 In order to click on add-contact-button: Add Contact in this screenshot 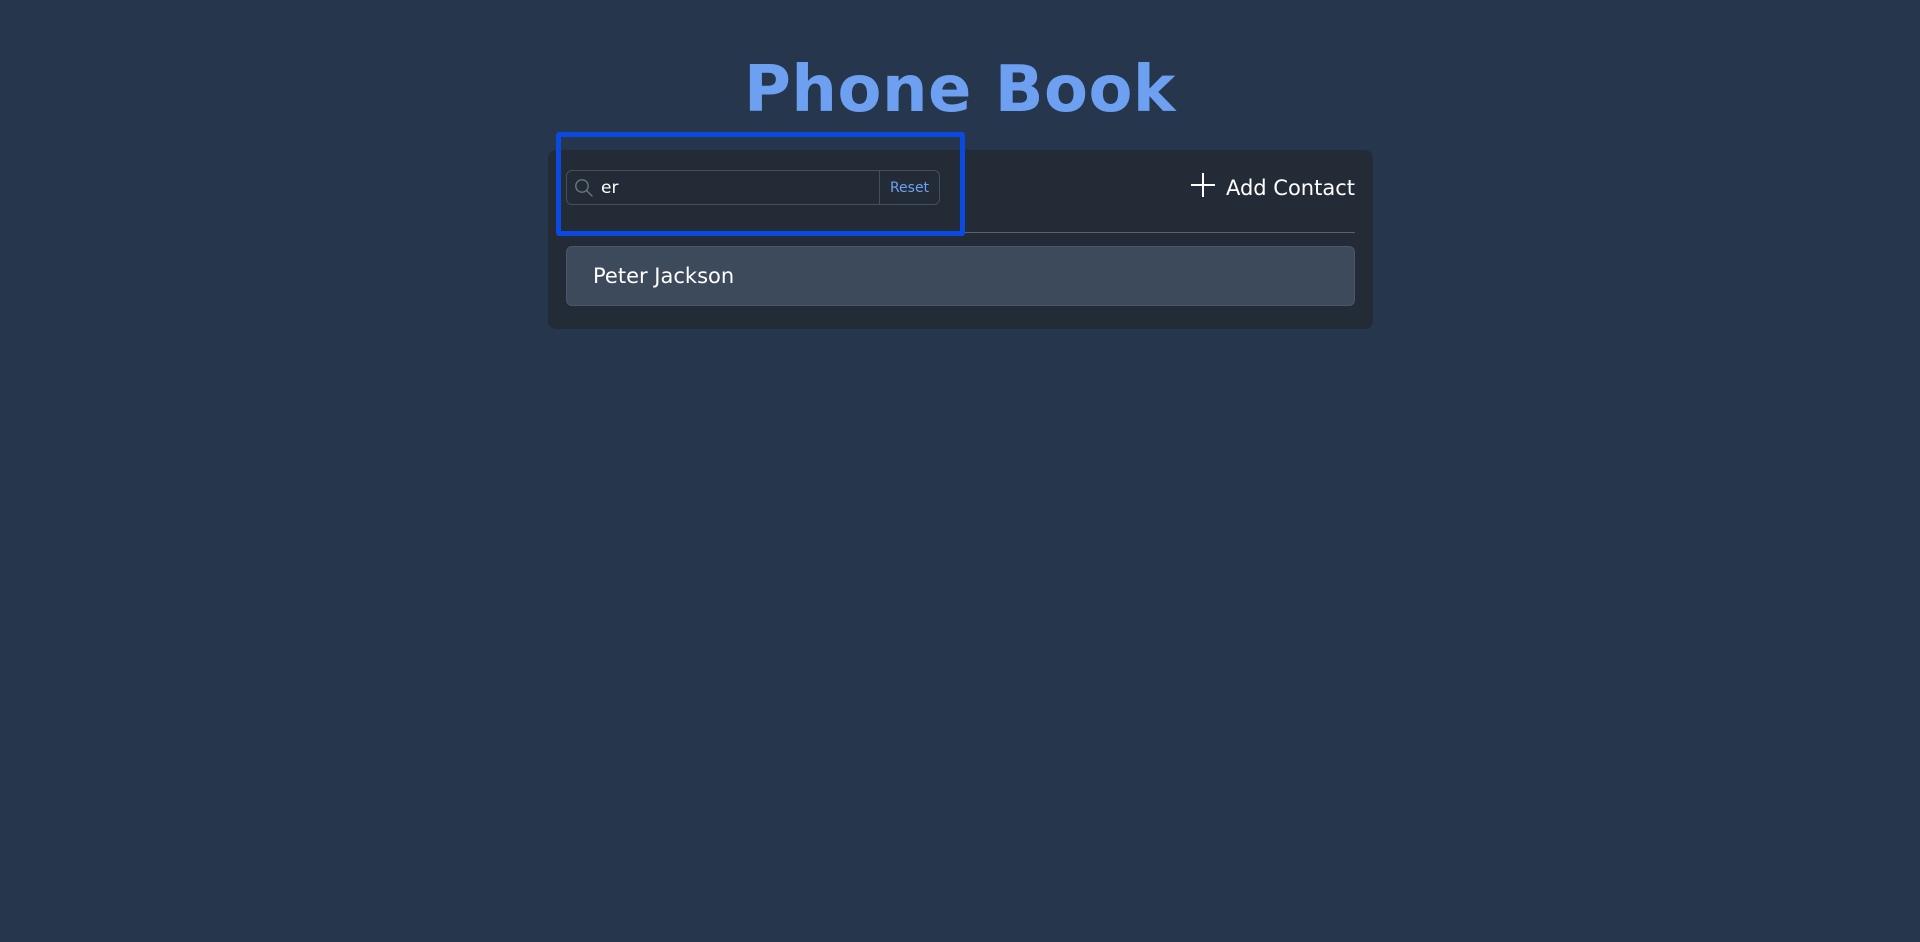, I will do `click(1272, 187)`.